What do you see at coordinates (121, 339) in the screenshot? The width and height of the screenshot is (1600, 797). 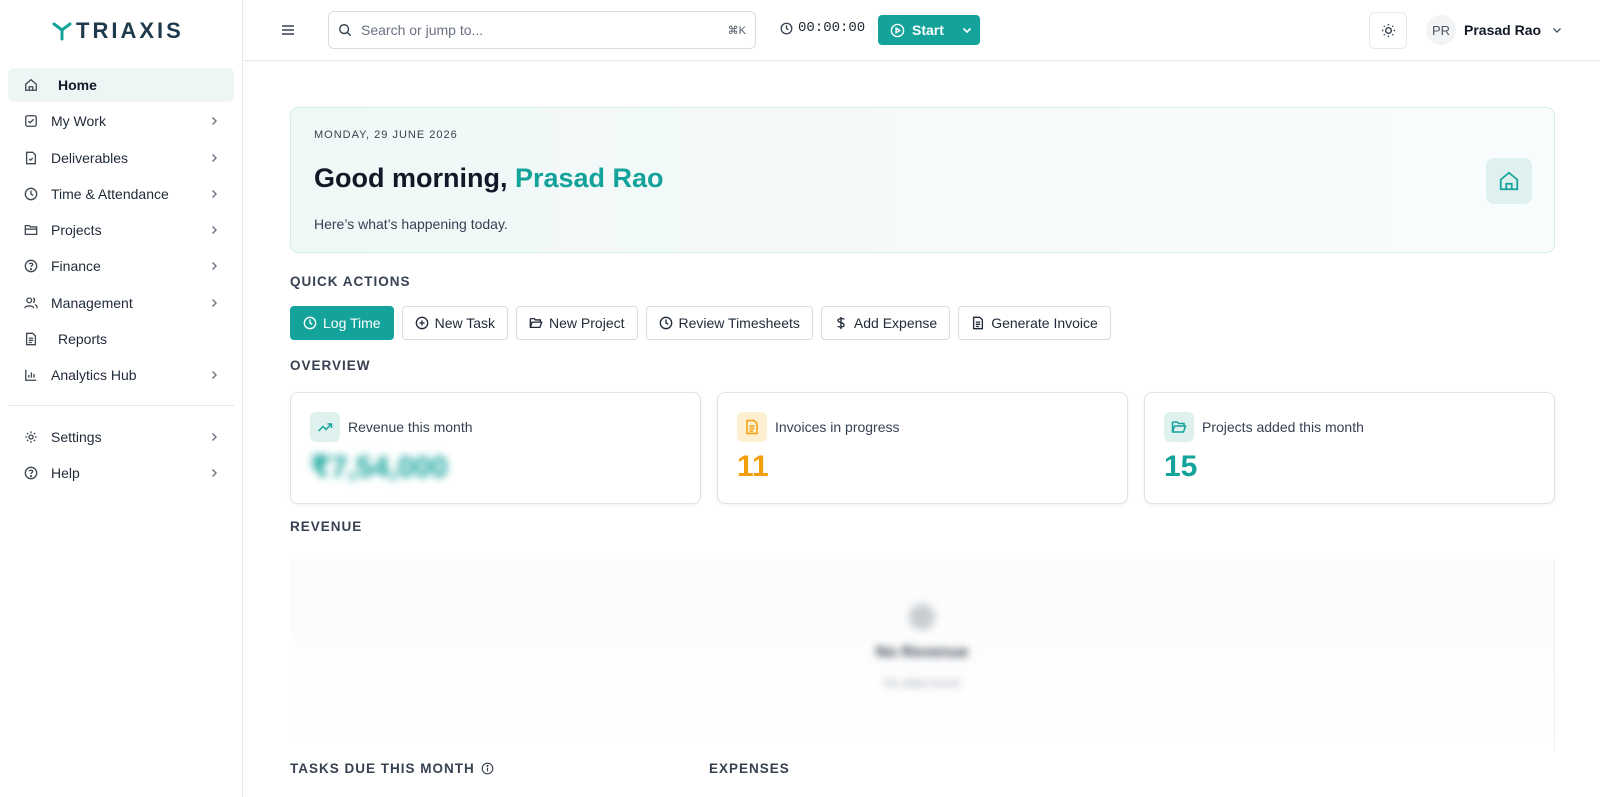 I see `sidebar-item-reports: Reports` at bounding box center [121, 339].